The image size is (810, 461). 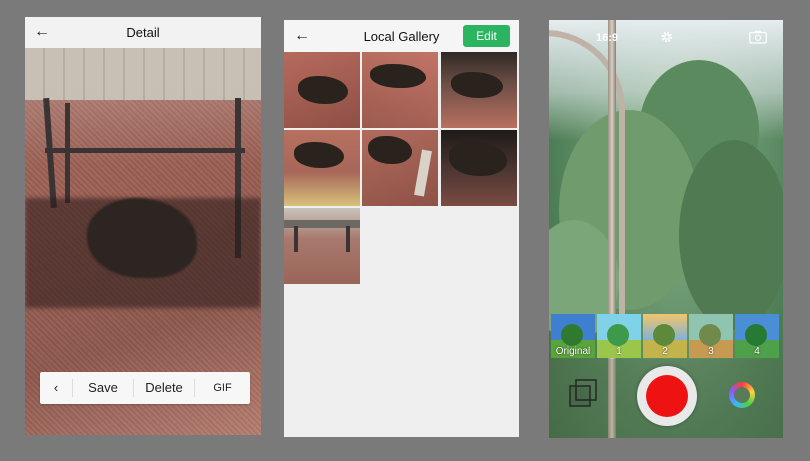 I want to click on filter-label: 2, so click(x=665, y=351).